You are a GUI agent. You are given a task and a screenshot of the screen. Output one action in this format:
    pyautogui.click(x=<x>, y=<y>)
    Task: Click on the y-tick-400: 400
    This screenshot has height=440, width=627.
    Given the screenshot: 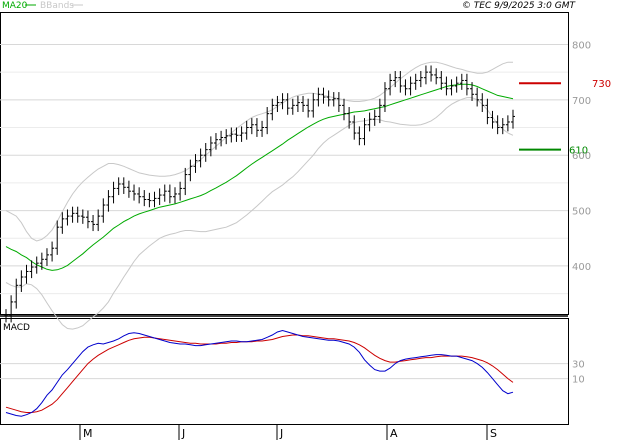 What is the action you would take?
    pyautogui.click(x=581, y=267)
    